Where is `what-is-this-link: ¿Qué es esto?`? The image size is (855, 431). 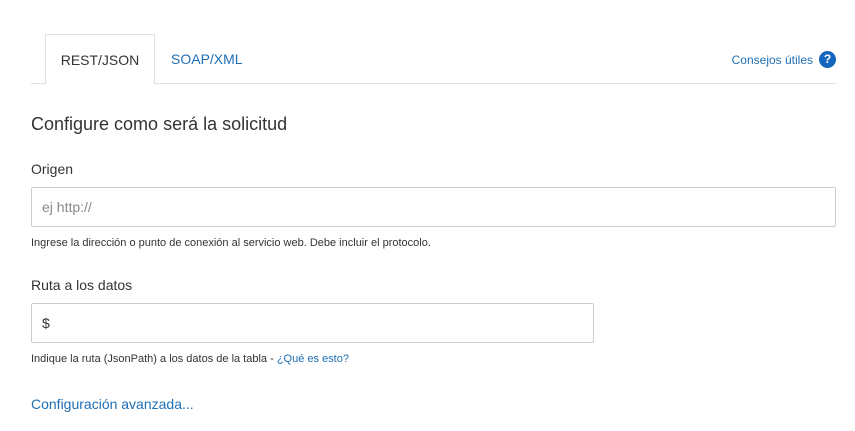 what-is-this-link: ¿Qué es esto? is located at coordinates (313, 359).